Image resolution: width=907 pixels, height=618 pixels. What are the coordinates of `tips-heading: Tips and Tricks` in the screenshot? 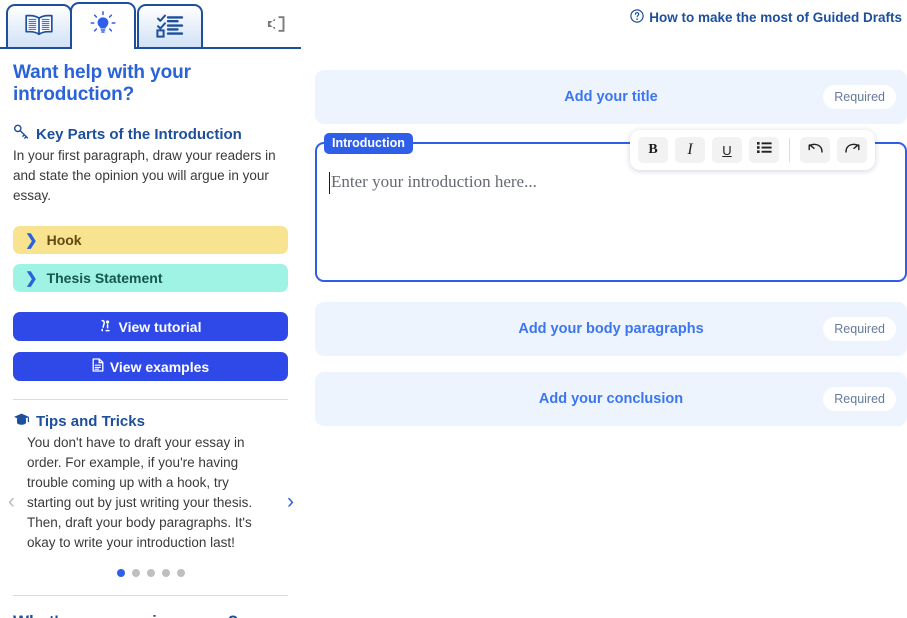 It's located at (150, 421).